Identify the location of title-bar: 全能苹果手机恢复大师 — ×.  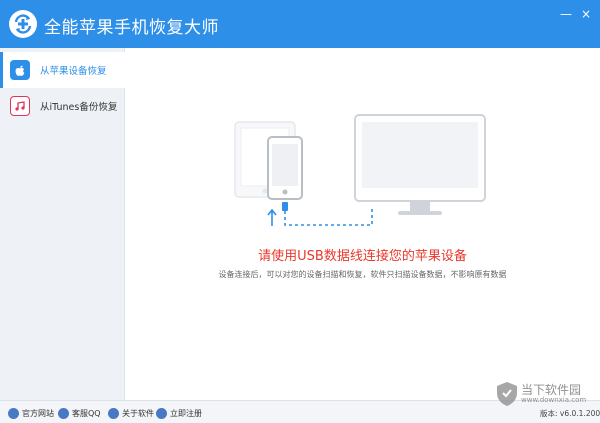
(300, 24).